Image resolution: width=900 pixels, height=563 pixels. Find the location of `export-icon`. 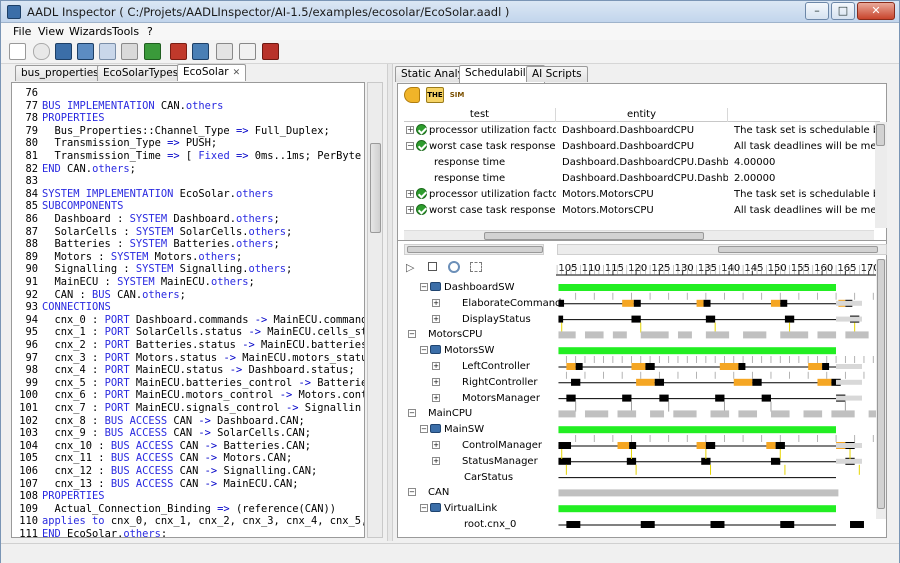

export-icon is located at coordinates (107, 51).